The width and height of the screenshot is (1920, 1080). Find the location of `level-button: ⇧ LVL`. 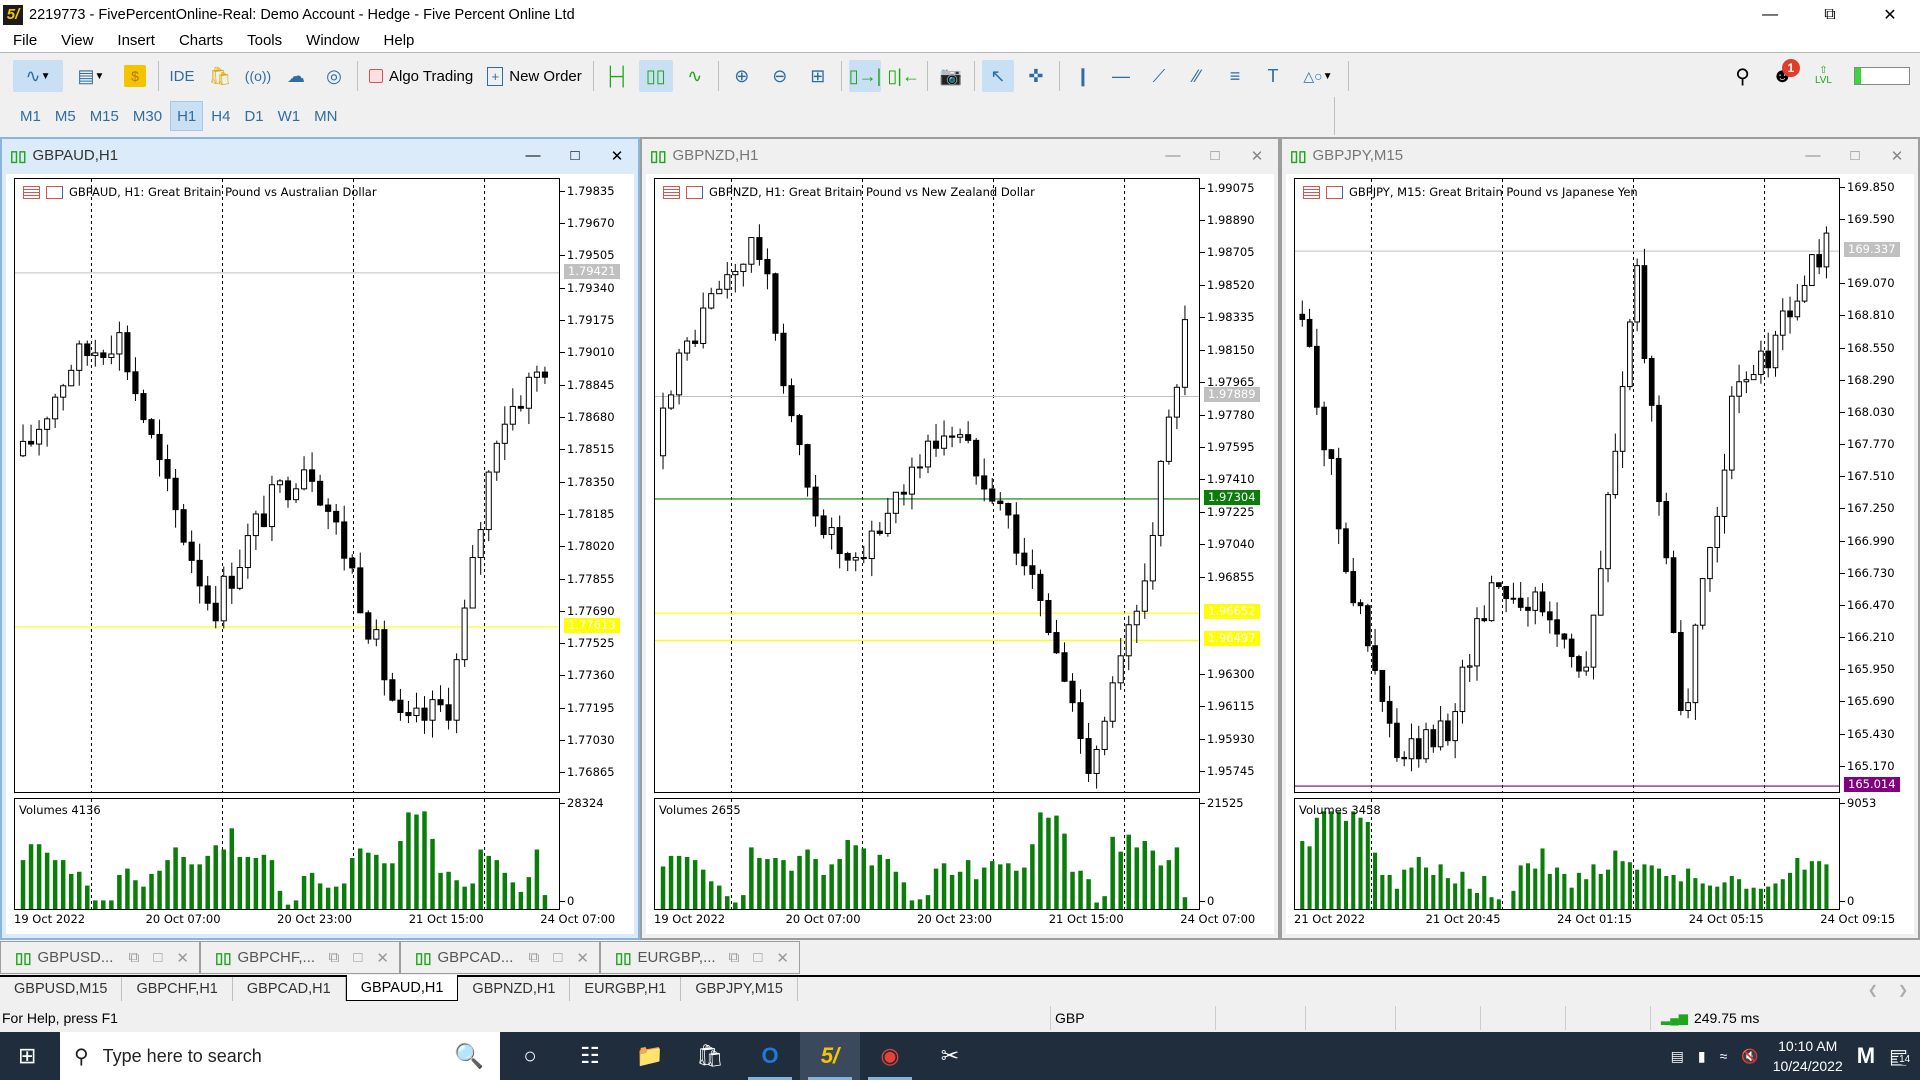

level-button: ⇧ LVL is located at coordinates (1823, 76).